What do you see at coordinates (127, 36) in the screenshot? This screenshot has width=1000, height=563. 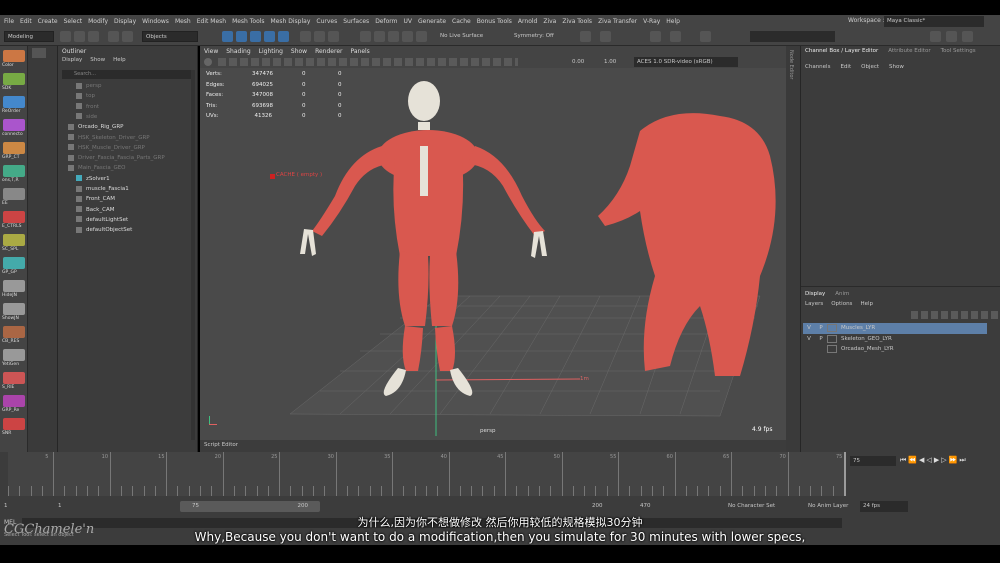 I see `redo-icon` at bounding box center [127, 36].